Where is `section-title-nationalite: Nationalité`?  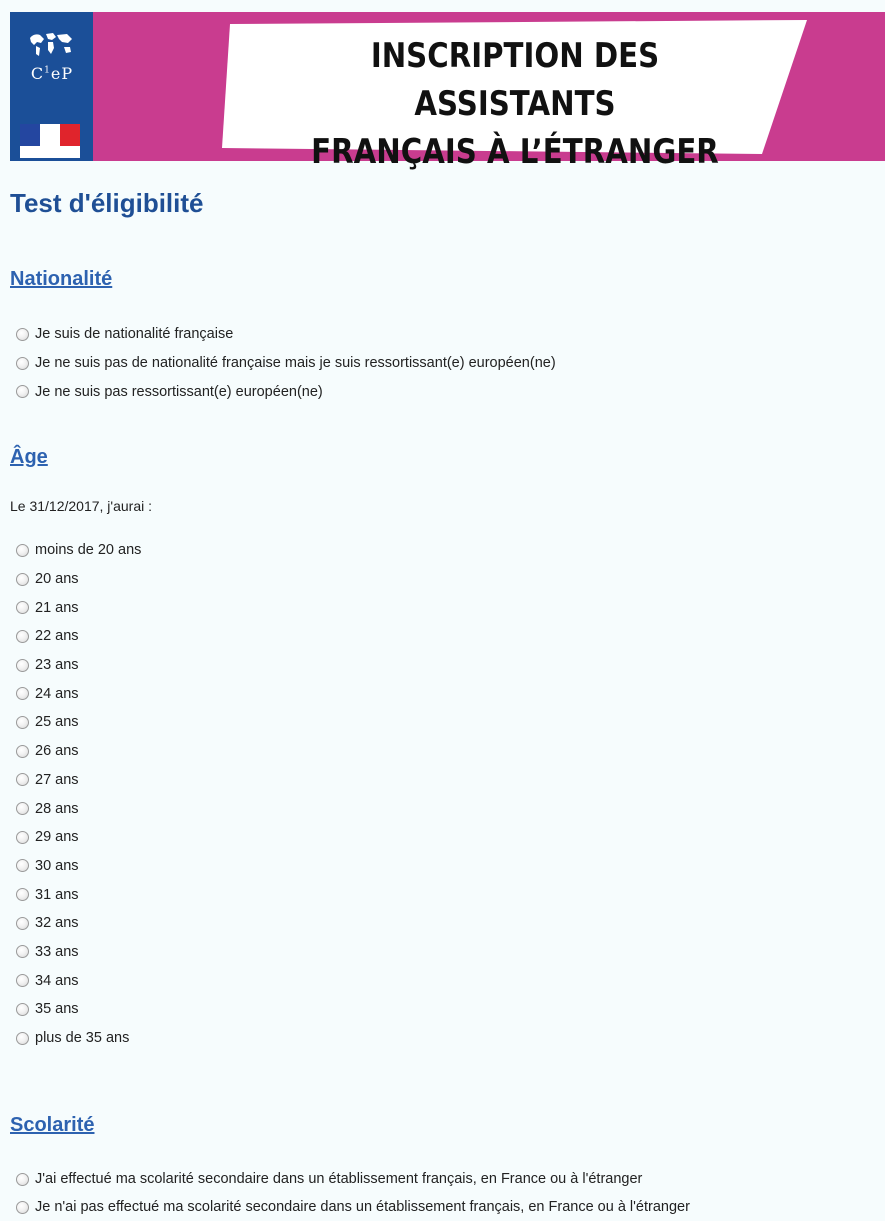 section-title-nationalite: Nationalité is located at coordinates (61, 279).